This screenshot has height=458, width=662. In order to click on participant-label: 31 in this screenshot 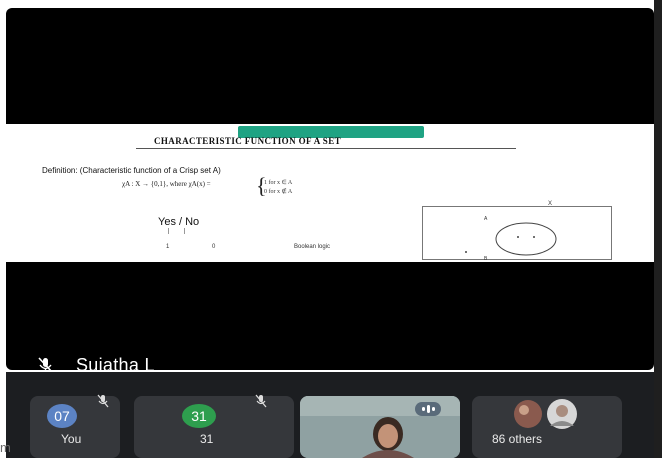, I will do `click(207, 439)`.